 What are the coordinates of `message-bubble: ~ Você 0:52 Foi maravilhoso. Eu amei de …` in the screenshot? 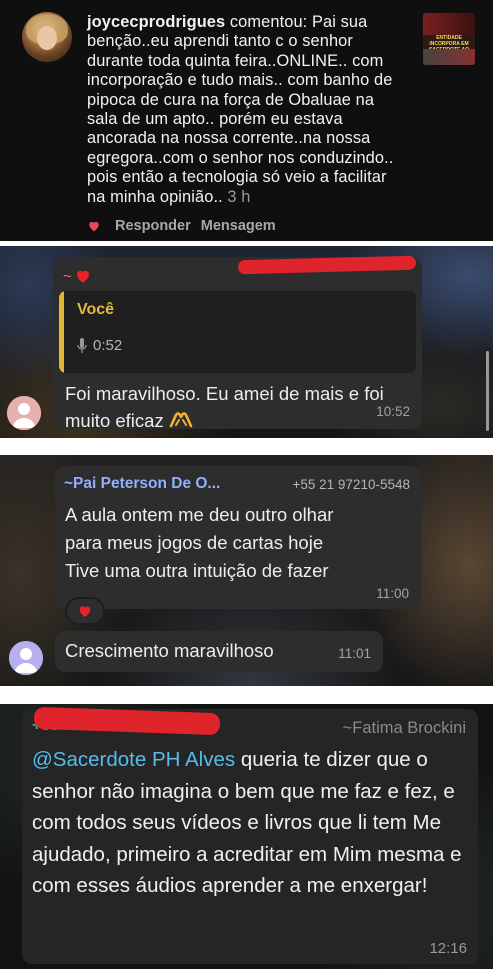 It's located at (237, 344).